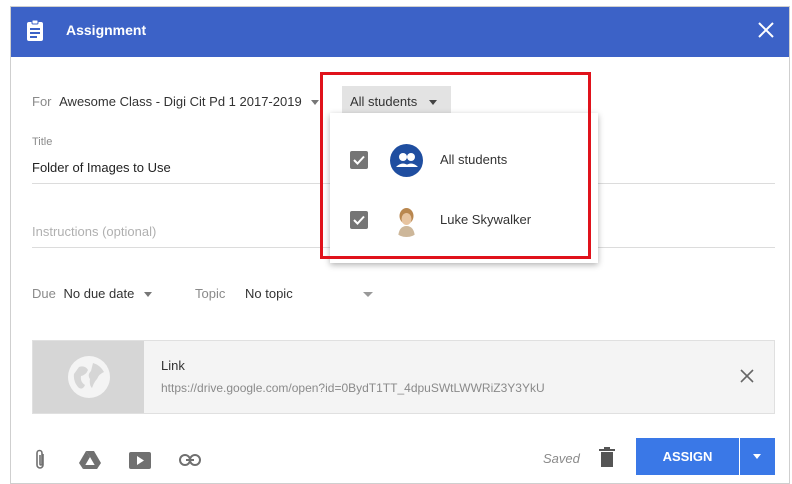 The image size is (792, 484). What do you see at coordinates (173, 365) in the screenshot?
I see `attachment-title: Link` at bounding box center [173, 365].